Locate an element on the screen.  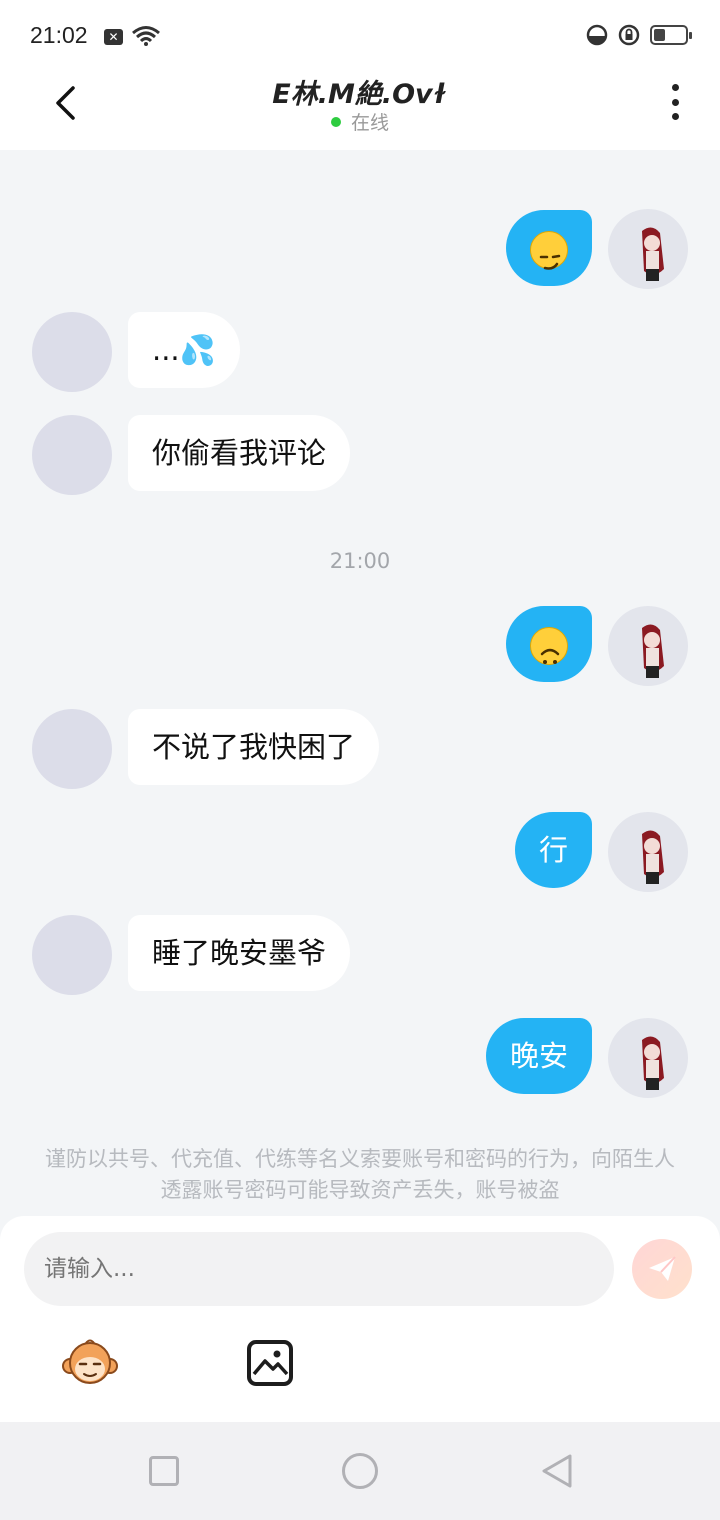
home-button is located at coordinates (360, 1471).